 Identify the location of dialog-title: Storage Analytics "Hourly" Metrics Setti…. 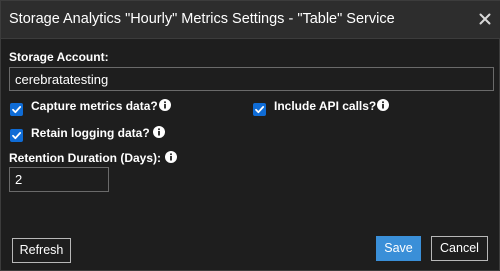
(202, 19).